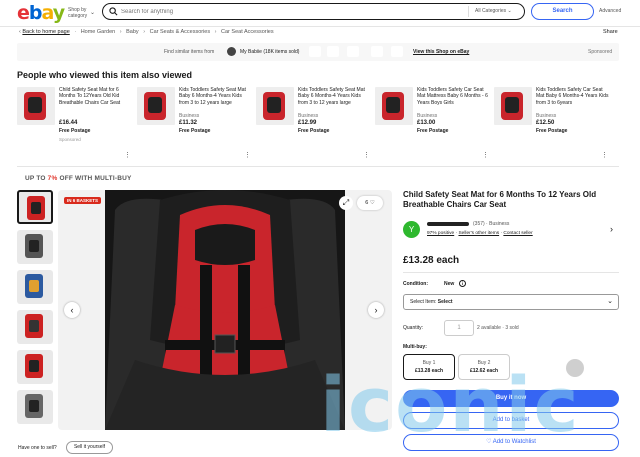  What do you see at coordinates (41, 13) in the screenshot?
I see `ebay-logo: ebay` at bounding box center [41, 13].